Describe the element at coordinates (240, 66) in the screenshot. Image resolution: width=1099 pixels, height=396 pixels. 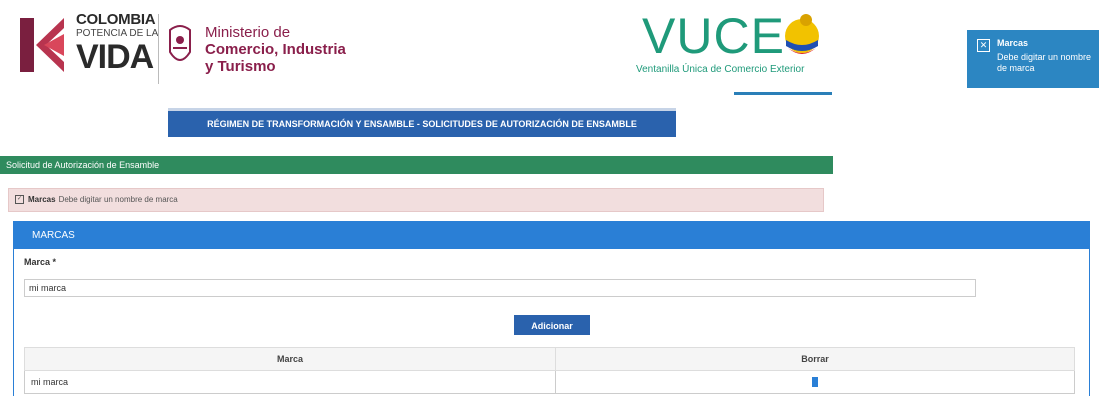
I see `ministerio-line3: y Turismo` at that location.